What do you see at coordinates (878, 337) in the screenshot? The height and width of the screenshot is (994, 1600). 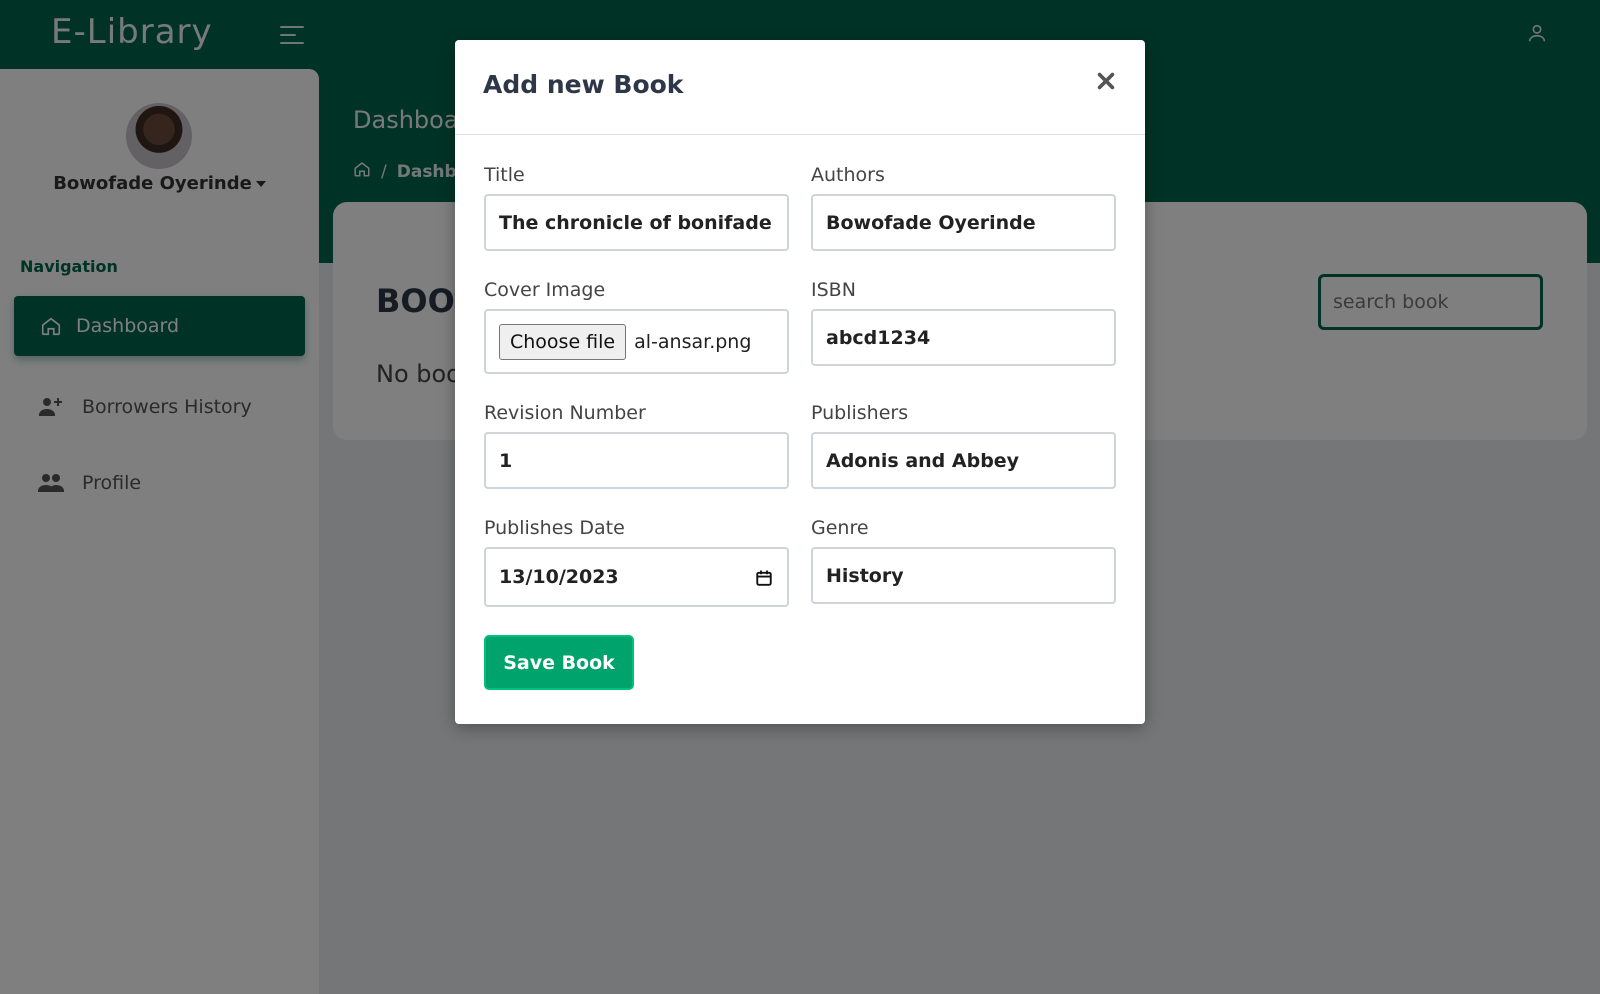 I see `isbn-value: abcd1234` at bounding box center [878, 337].